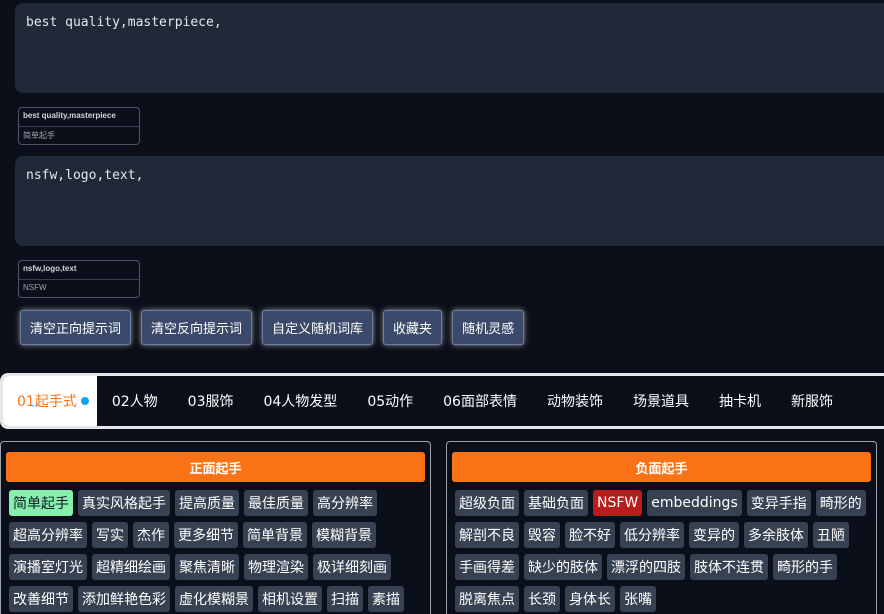  What do you see at coordinates (487, 599) in the screenshot?
I see `negative-tag: 脱离焦点` at bounding box center [487, 599].